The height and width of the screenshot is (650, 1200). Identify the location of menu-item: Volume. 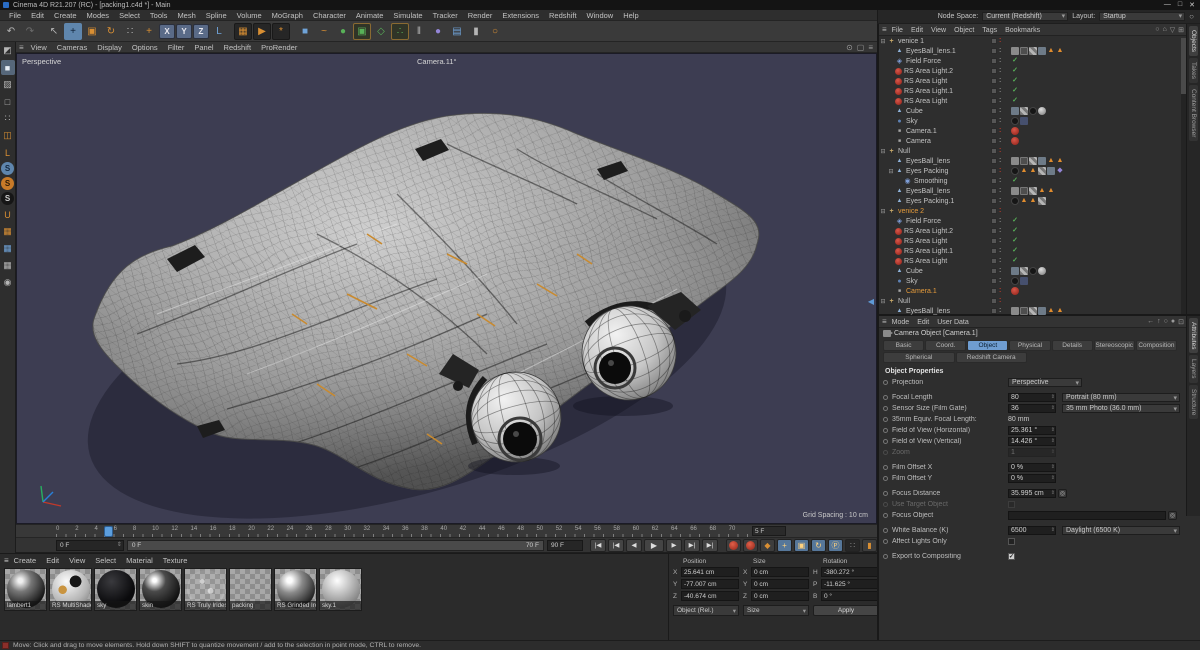
(249, 15).